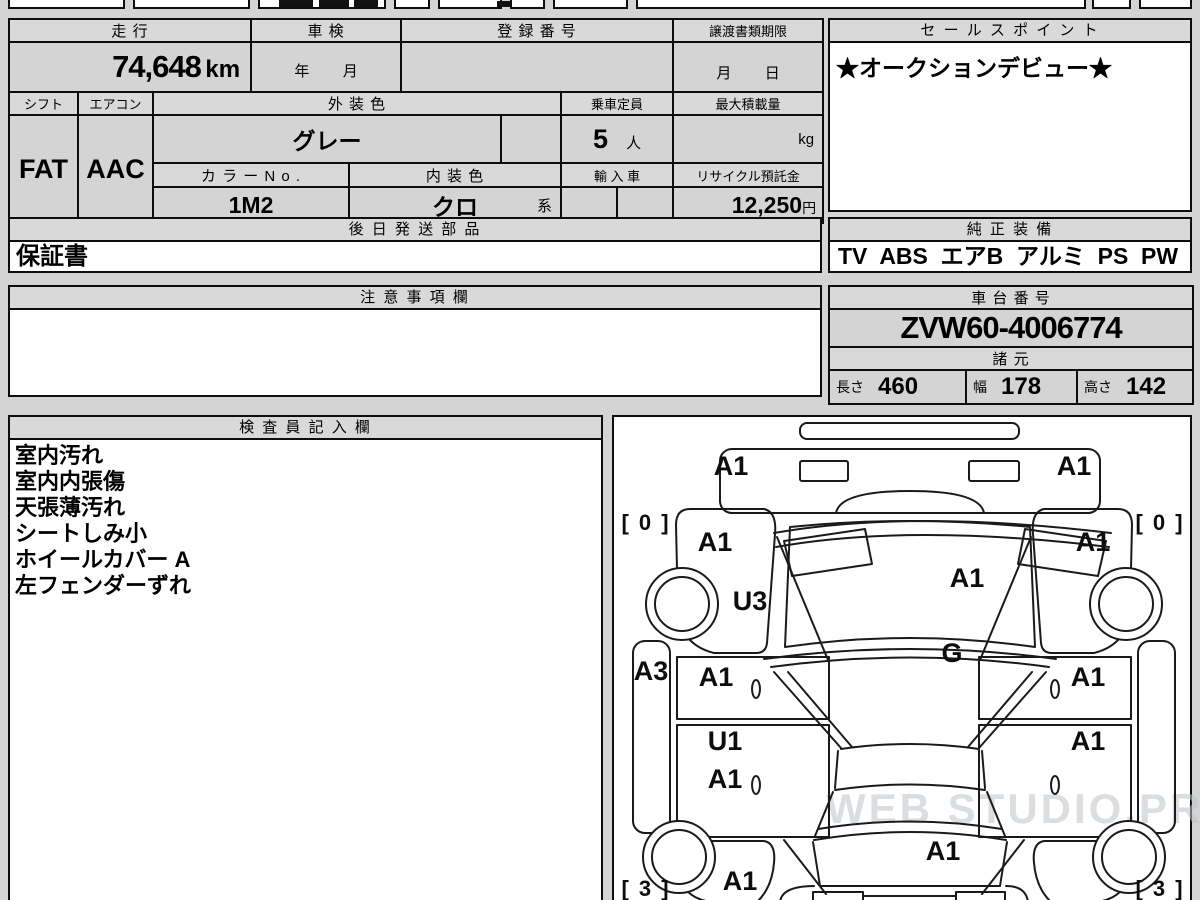 Image resolution: width=1200 pixels, height=900 pixels. Describe the element at coordinates (70, 507) in the screenshot. I see `inspector-note: 天張薄汚れ` at that location.